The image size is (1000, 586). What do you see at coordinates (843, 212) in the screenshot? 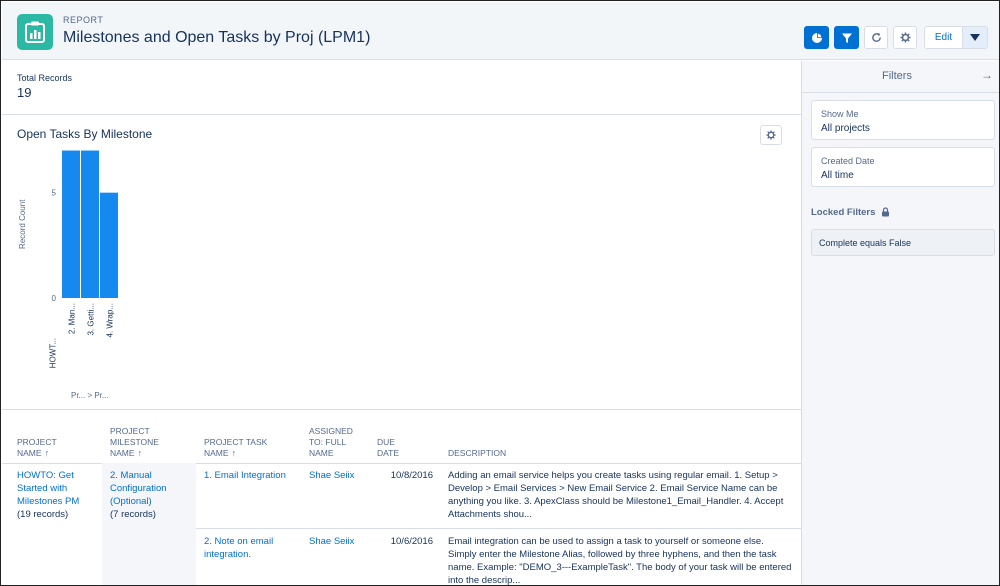
I see `locked-filters-heading: Locked Filters` at bounding box center [843, 212].